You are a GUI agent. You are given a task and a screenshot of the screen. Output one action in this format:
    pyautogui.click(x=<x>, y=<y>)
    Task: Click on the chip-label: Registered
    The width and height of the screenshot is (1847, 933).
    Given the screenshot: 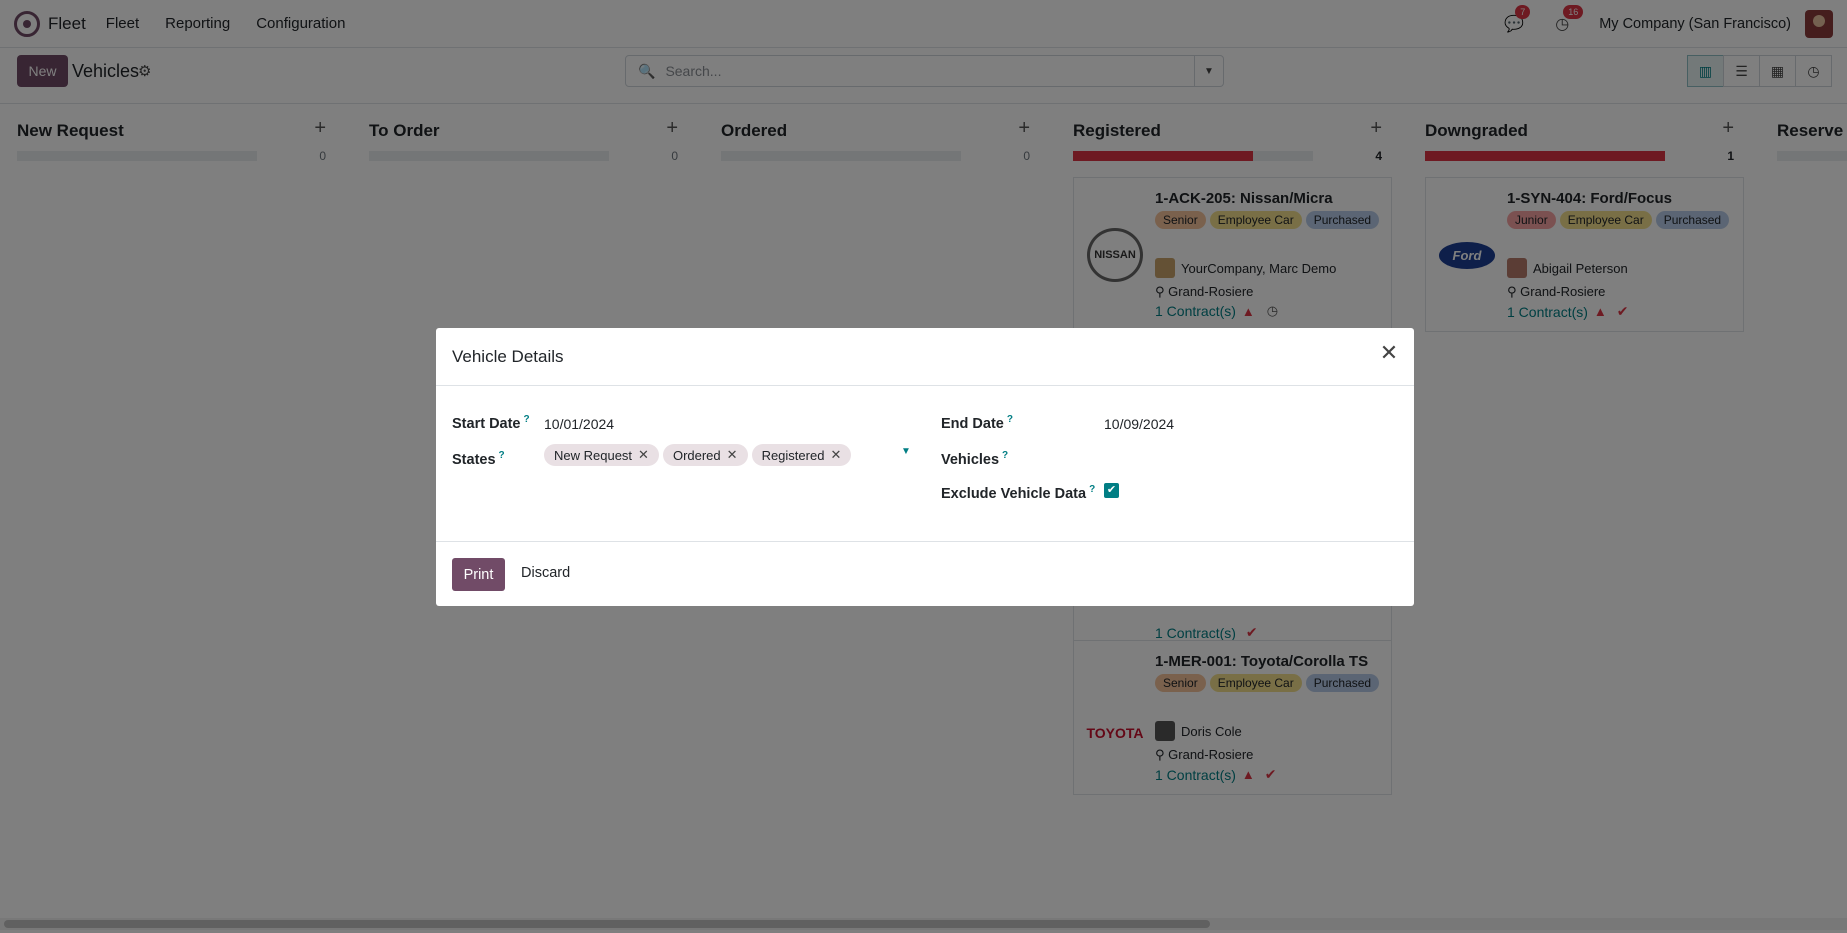 What is the action you would take?
    pyautogui.click(x=793, y=455)
    